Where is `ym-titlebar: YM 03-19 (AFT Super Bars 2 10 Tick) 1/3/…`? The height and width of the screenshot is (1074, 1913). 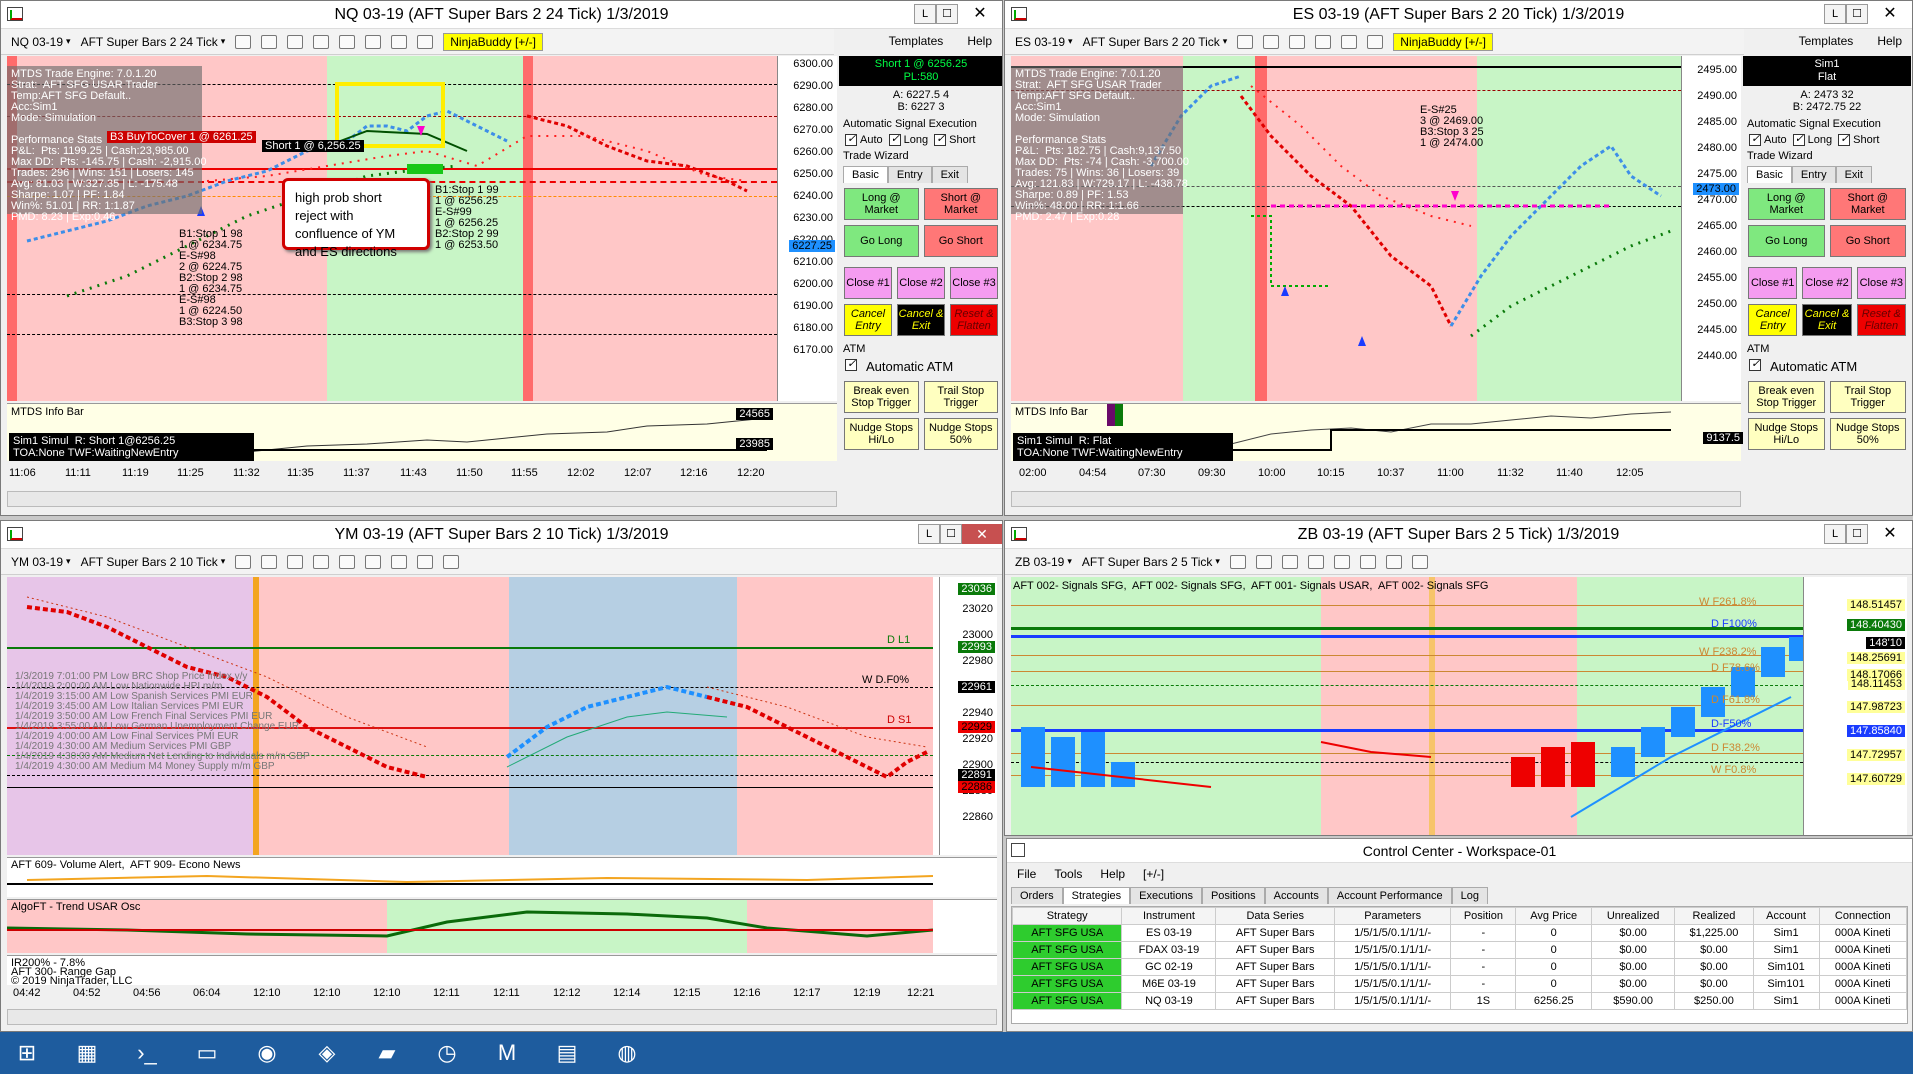 ym-titlebar: YM 03-19 (AFT Super Bars 2 10 Tick) 1/3/… is located at coordinates (501, 535).